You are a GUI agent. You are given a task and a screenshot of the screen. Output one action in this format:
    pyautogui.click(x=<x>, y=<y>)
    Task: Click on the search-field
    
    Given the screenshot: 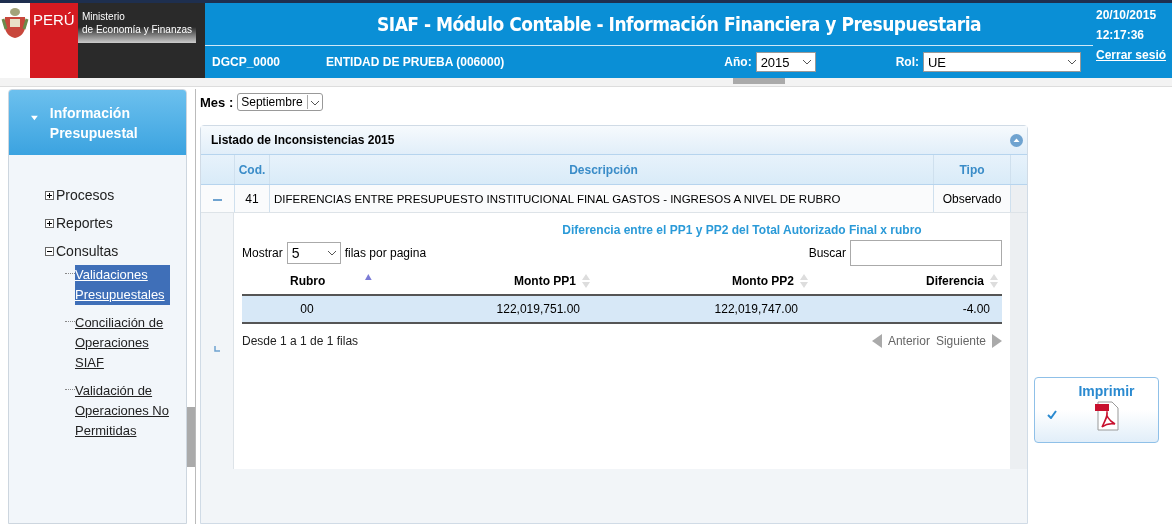 What is the action you would take?
    pyautogui.click(x=926, y=253)
    